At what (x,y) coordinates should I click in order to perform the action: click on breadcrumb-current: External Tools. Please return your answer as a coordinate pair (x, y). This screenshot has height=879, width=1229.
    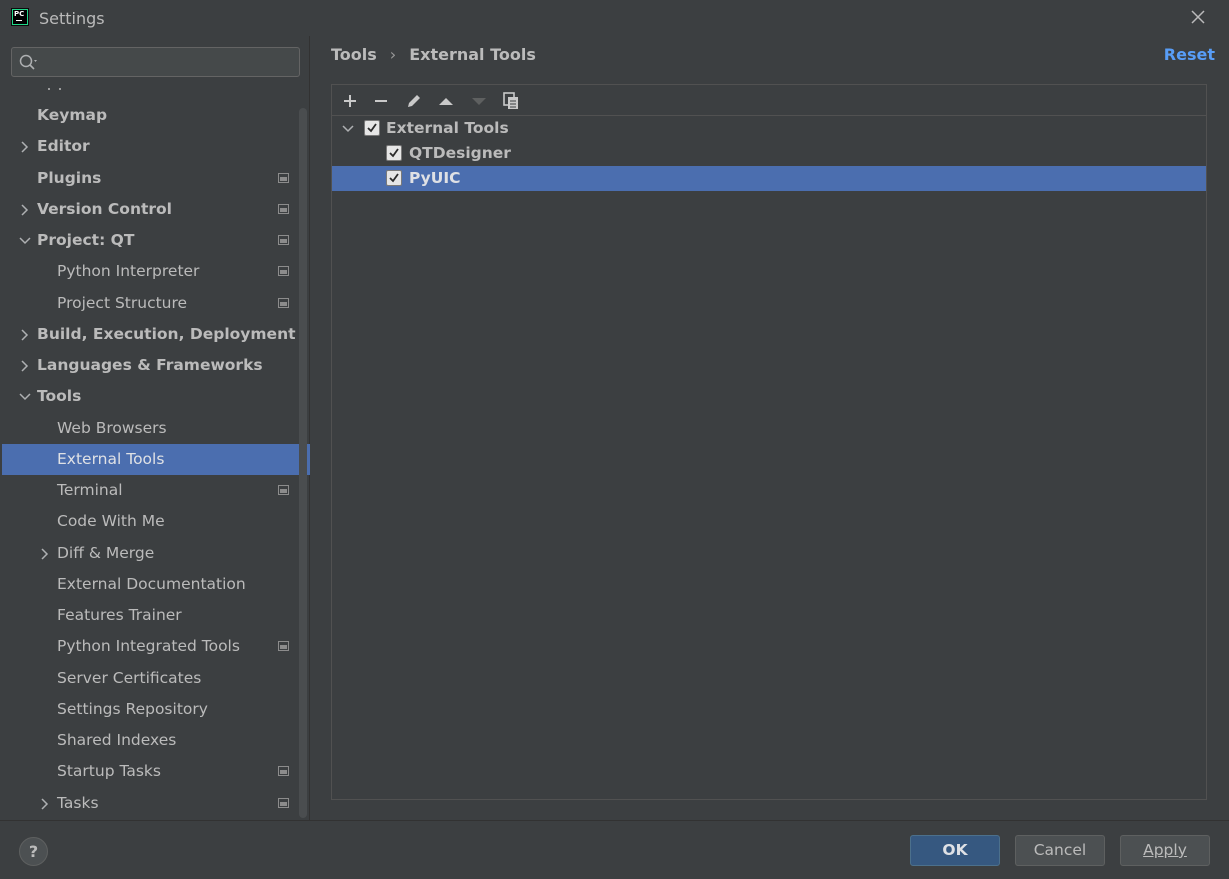
    Looking at the image, I should click on (472, 54).